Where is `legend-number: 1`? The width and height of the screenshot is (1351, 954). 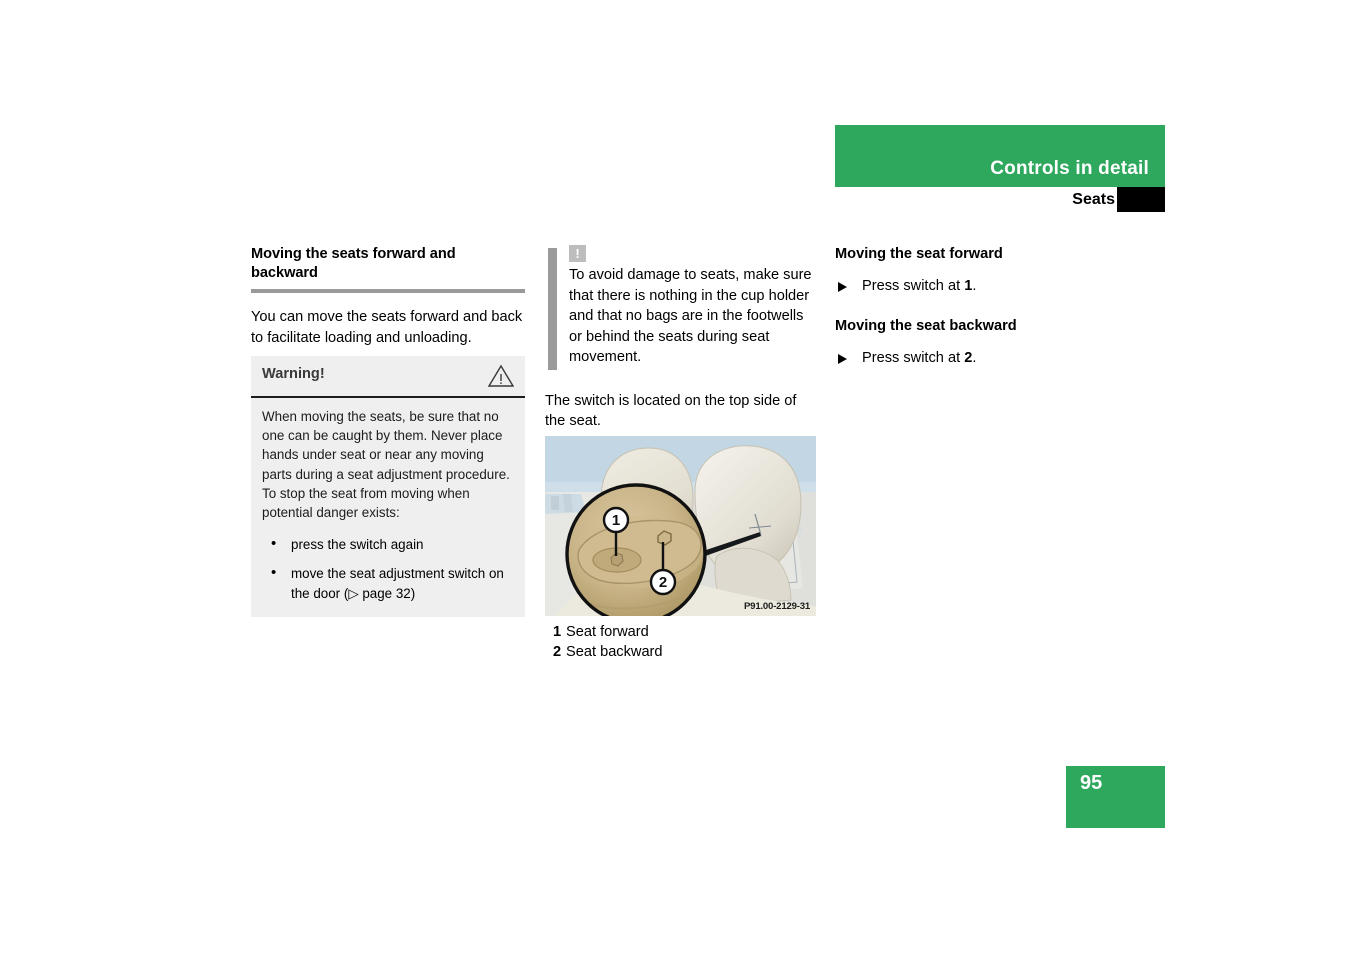
legend-number: 1 is located at coordinates (557, 632).